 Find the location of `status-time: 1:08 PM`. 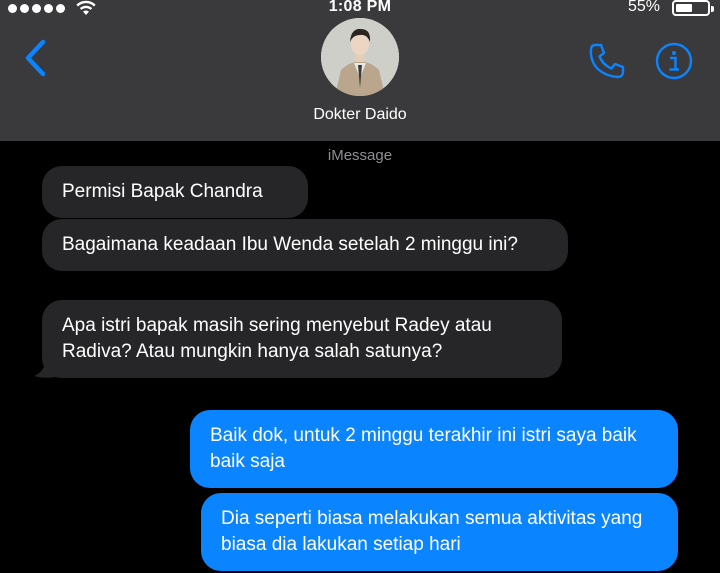

status-time: 1:08 PM is located at coordinates (360, 7).